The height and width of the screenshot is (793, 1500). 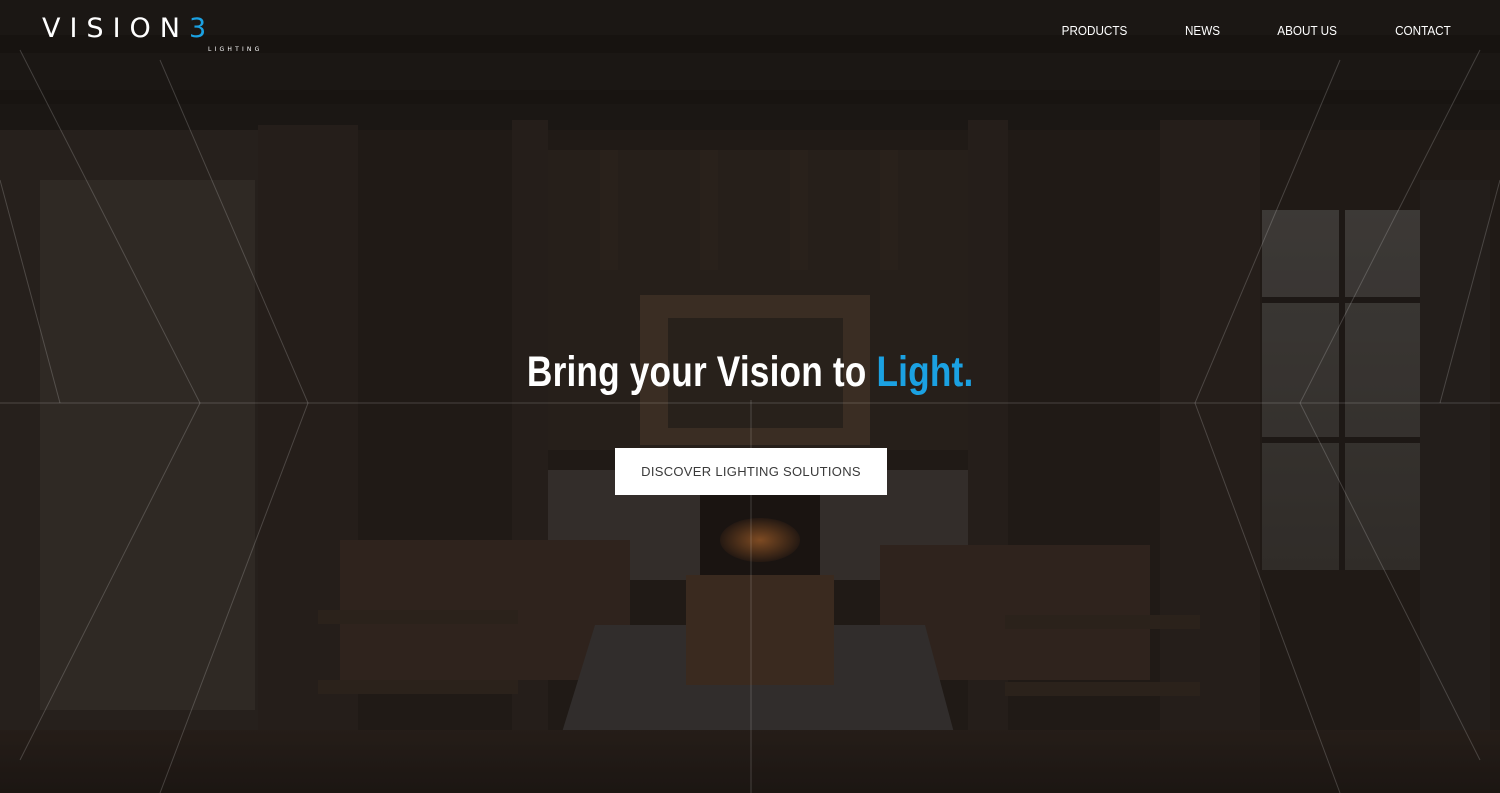 What do you see at coordinates (1095, 31) in the screenshot?
I see `nav-item-products: PRODUCTS` at bounding box center [1095, 31].